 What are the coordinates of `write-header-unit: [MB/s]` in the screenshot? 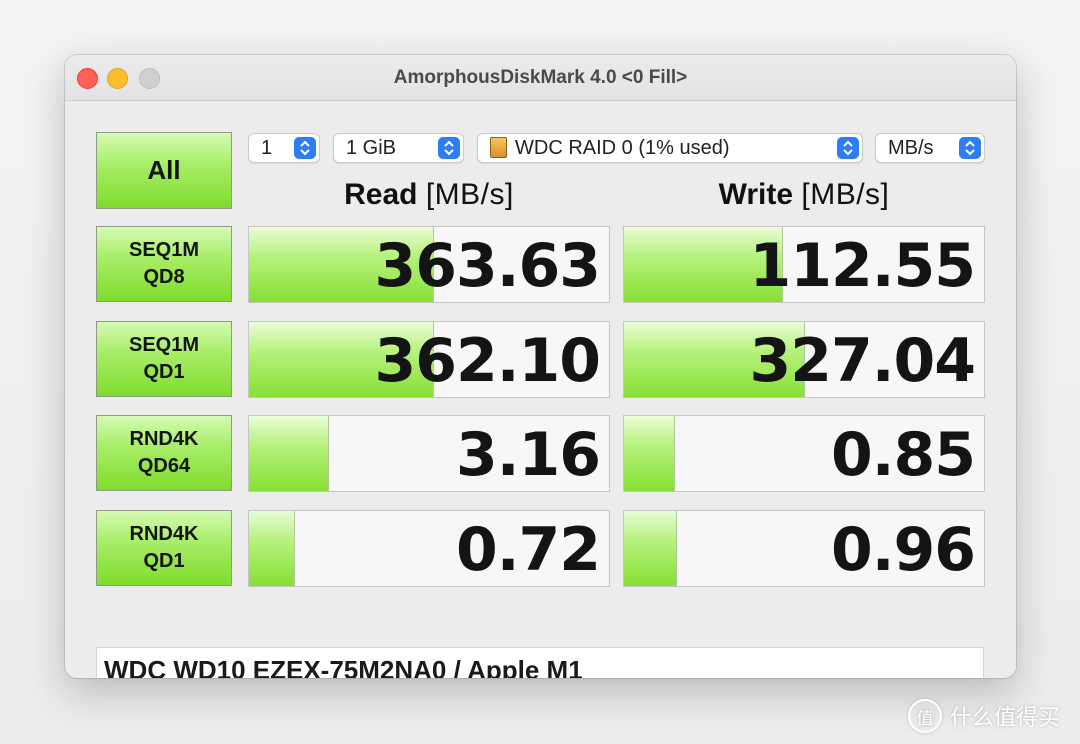 It's located at (845, 194).